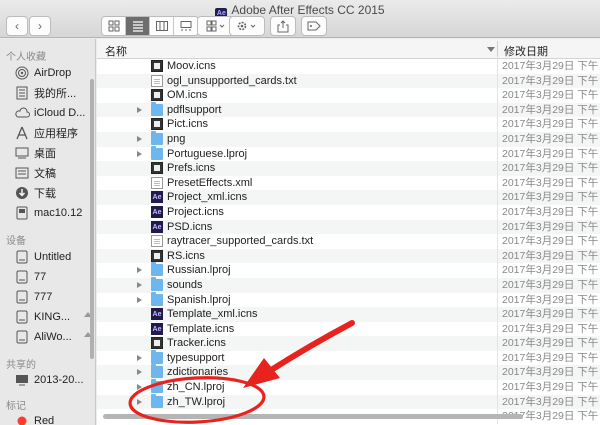 The width and height of the screenshot is (600, 425). Describe the element at coordinates (198, 372) in the screenshot. I see `file-name: zdictionaries` at that location.